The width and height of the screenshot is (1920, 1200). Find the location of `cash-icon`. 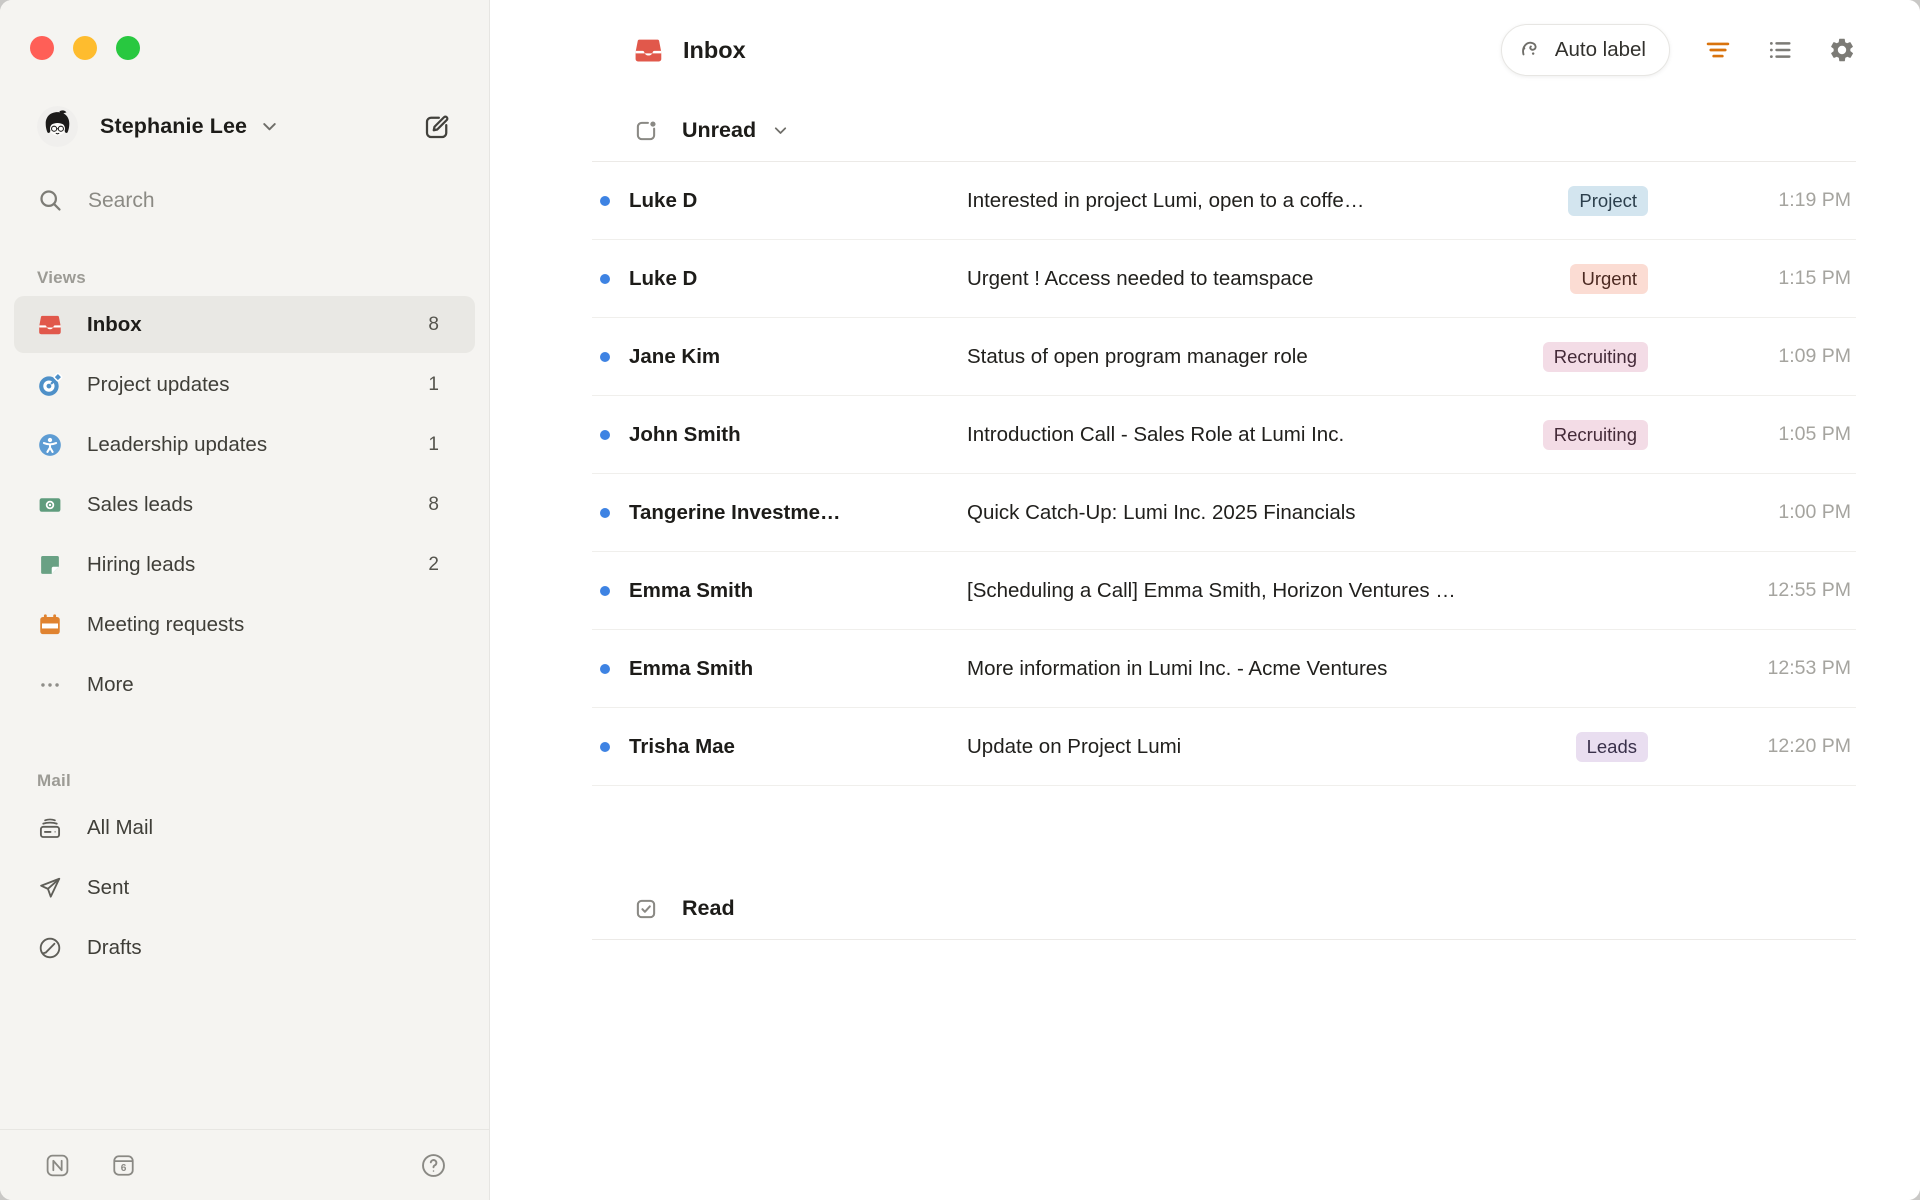

cash-icon is located at coordinates (50, 505).